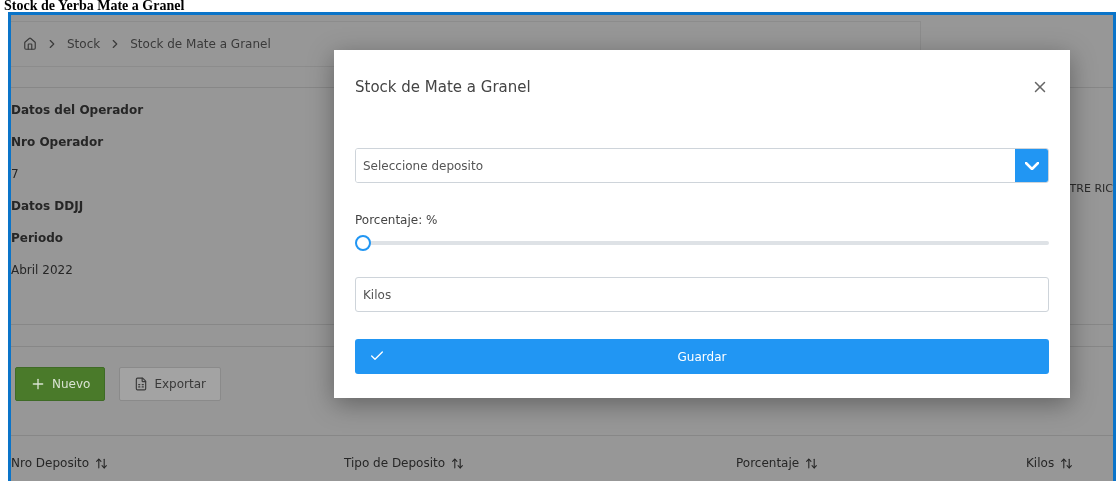 Image resolution: width=1119 pixels, height=481 pixels. I want to click on field-value: 7, so click(15, 174).